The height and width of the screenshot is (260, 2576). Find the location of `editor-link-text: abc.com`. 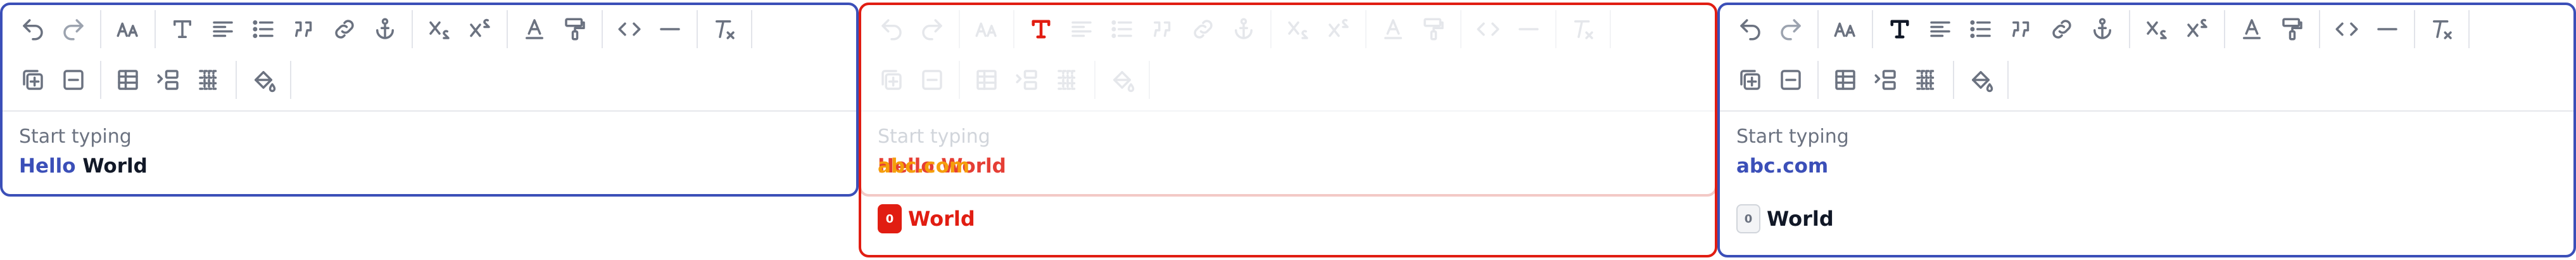

editor-link-text: abc.com is located at coordinates (1782, 166).